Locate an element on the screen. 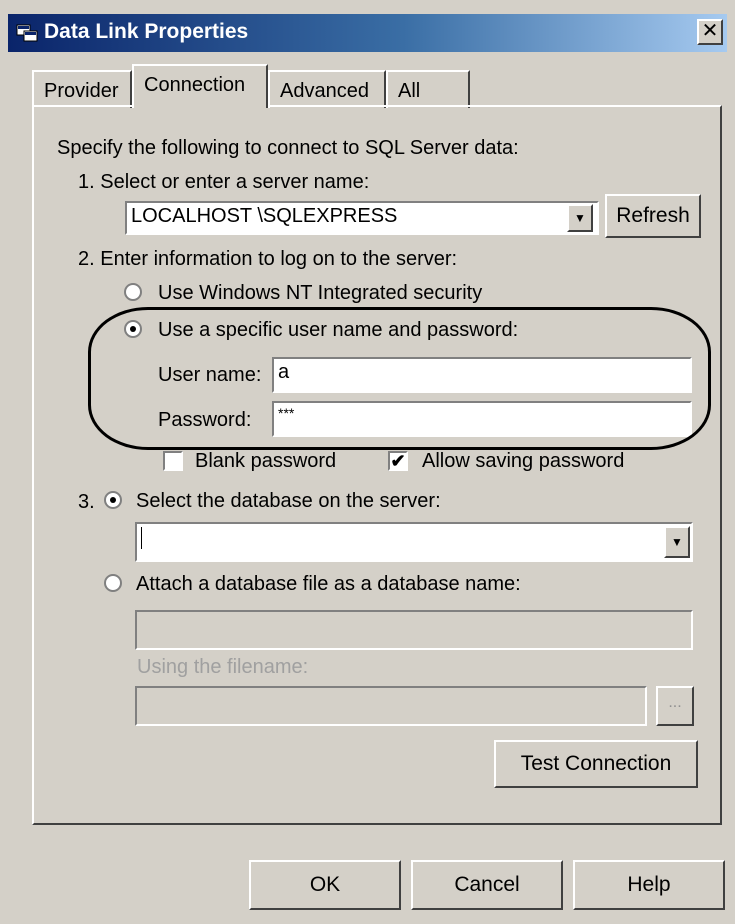  blank-password-checkbox is located at coordinates (173, 461).